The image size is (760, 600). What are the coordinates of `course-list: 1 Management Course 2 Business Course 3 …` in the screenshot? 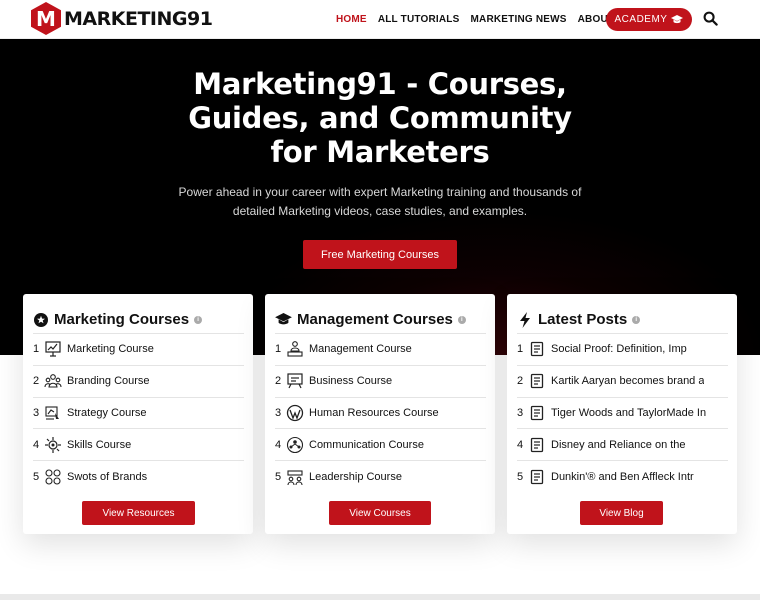 It's located at (380, 412).